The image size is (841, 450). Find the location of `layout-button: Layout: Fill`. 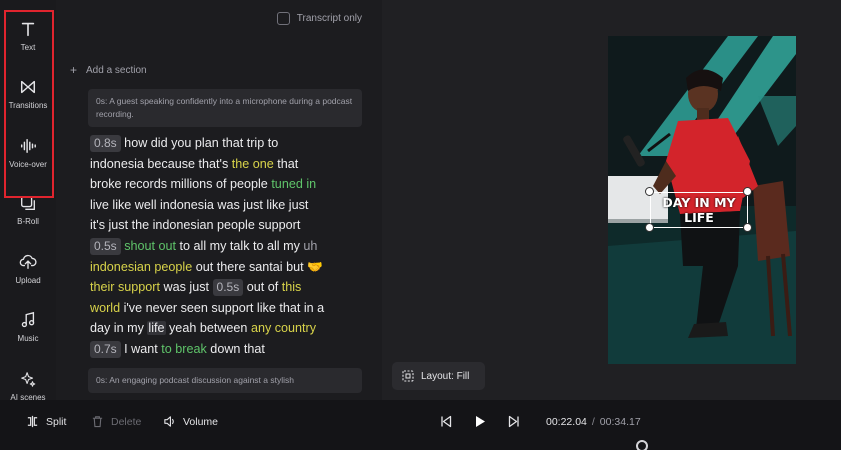

layout-button: Layout: Fill is located at coordinates (438, 376).